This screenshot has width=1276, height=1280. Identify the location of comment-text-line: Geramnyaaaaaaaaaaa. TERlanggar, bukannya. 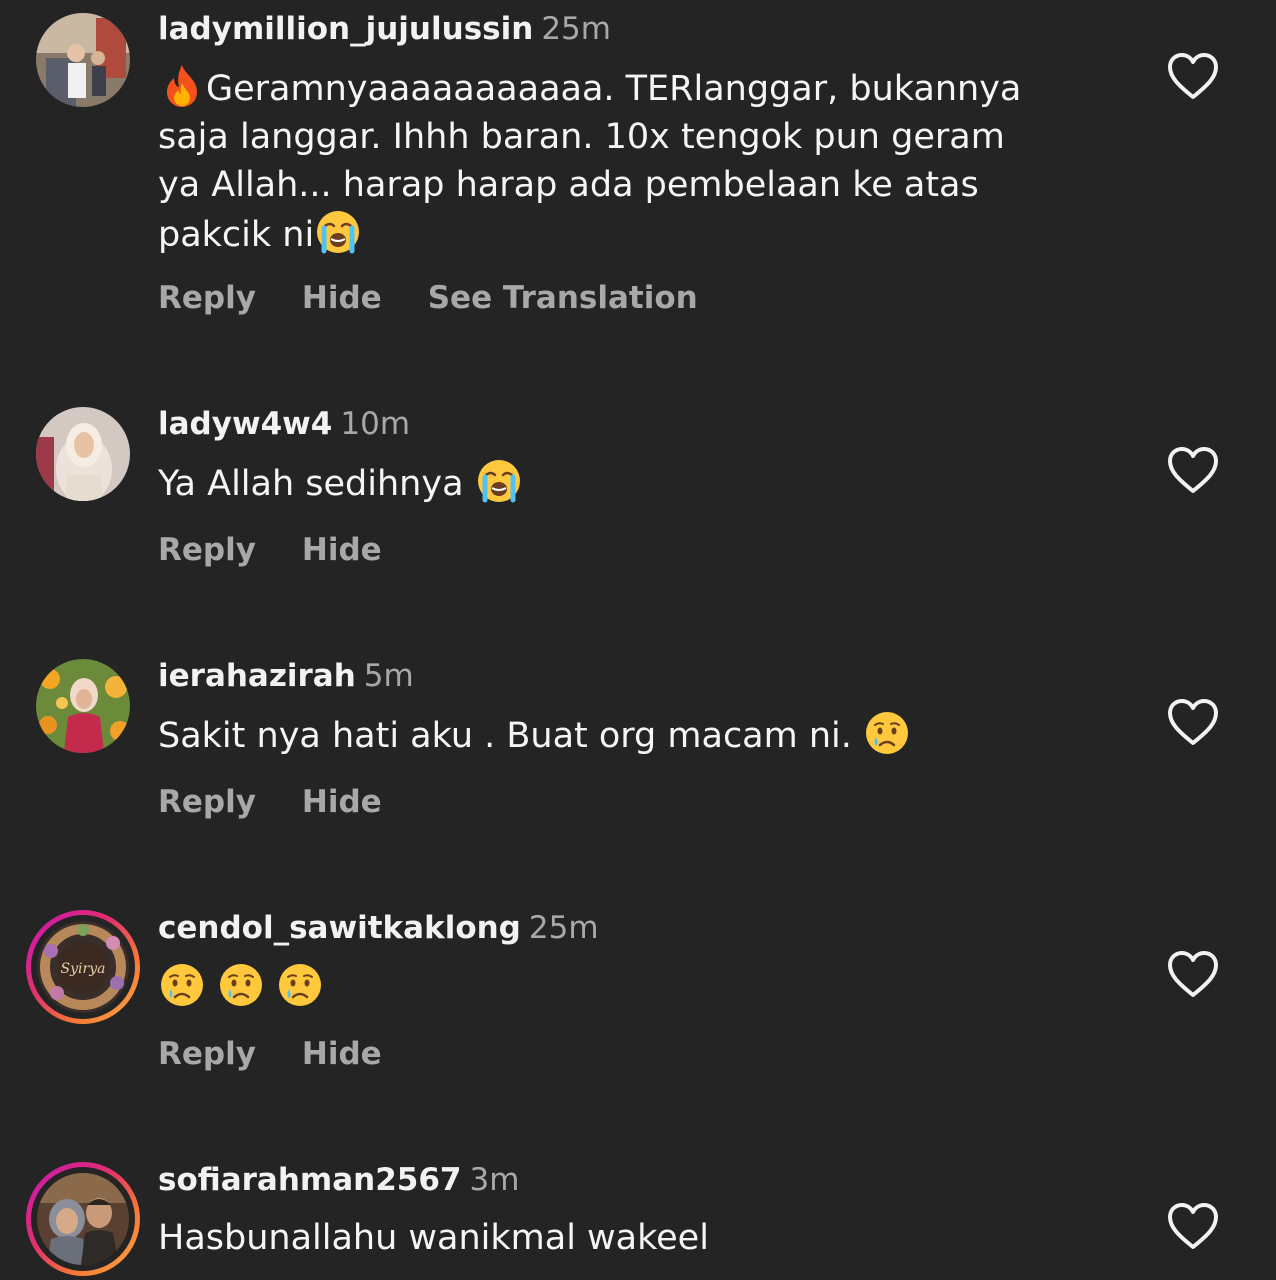
(614, 89).